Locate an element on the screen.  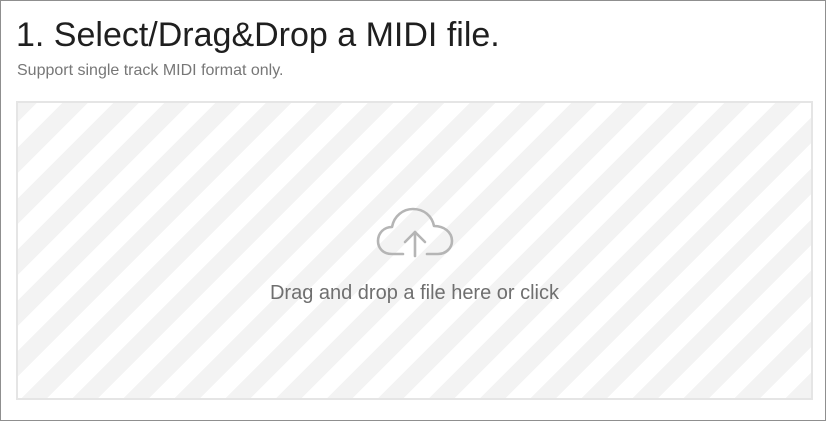
page-title: 1. Select/Drag&Drop a MIDI file. is located at coordinates (258, 35).